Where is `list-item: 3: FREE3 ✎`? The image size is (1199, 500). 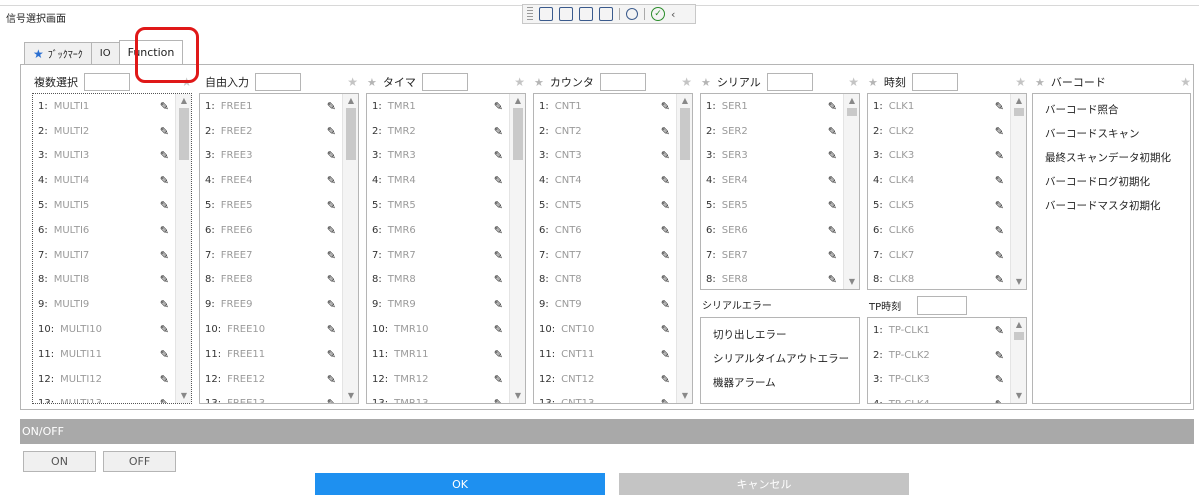
list-item: 3: FREE3 ✎ is located at coordinates (279, 156).